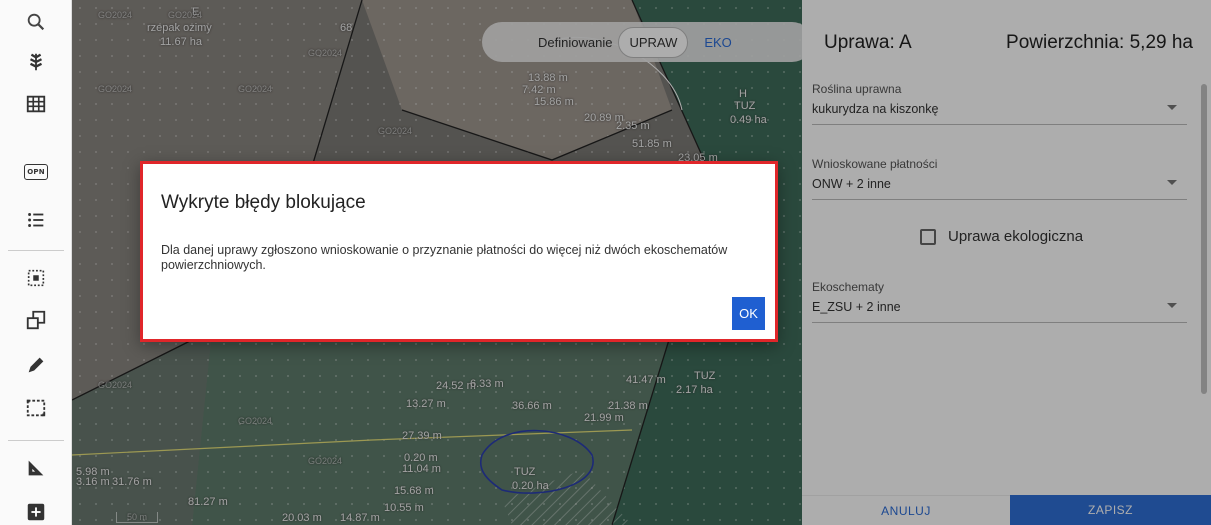 The image size is (1211, 525). What do you see at coordinates (36, 62) in the screenshot?
I see `crop-icon` at bounding box center [36, 62].